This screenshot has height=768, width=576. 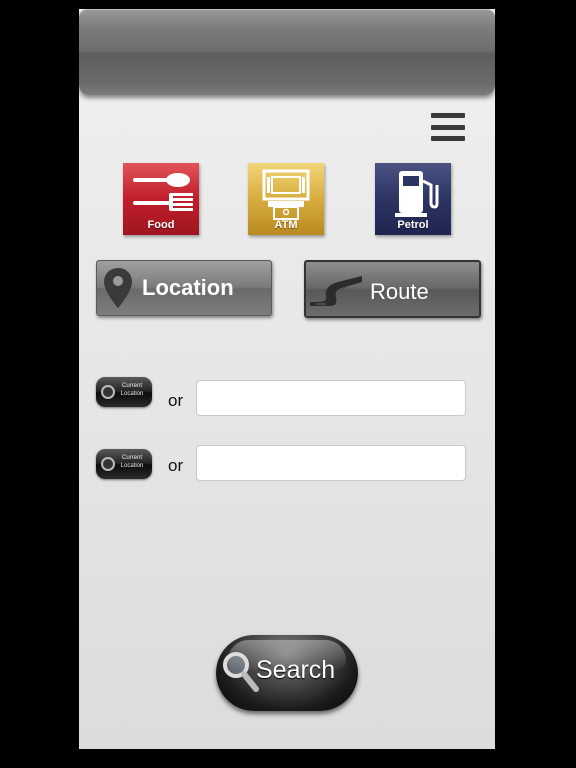 What do you see at coordinates (331, 463) in the screenshot?
I see `to-location-input` at bounding box center [331, 463].